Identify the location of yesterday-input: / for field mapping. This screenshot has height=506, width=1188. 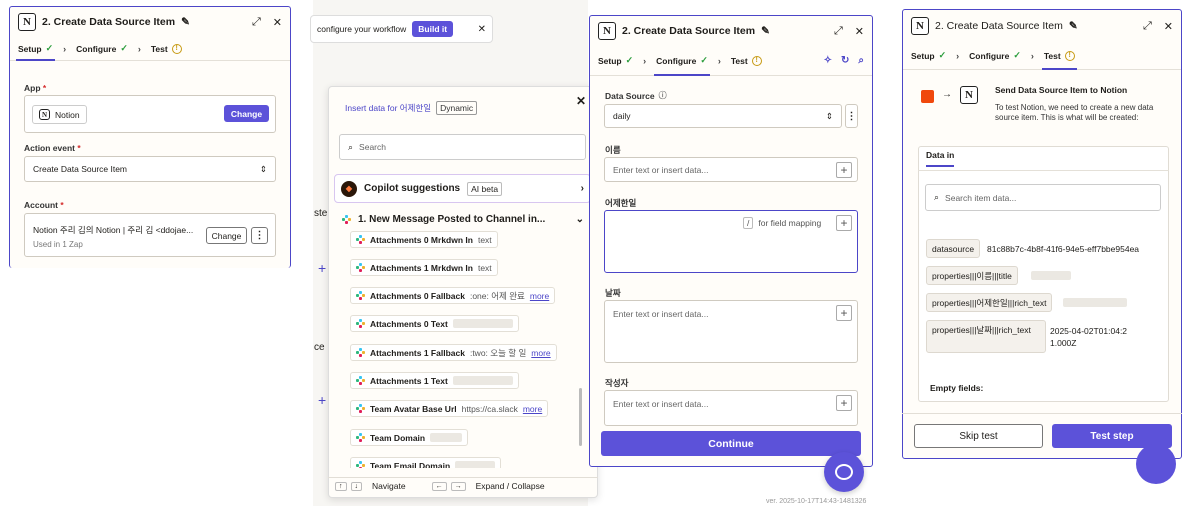
(731, 241).